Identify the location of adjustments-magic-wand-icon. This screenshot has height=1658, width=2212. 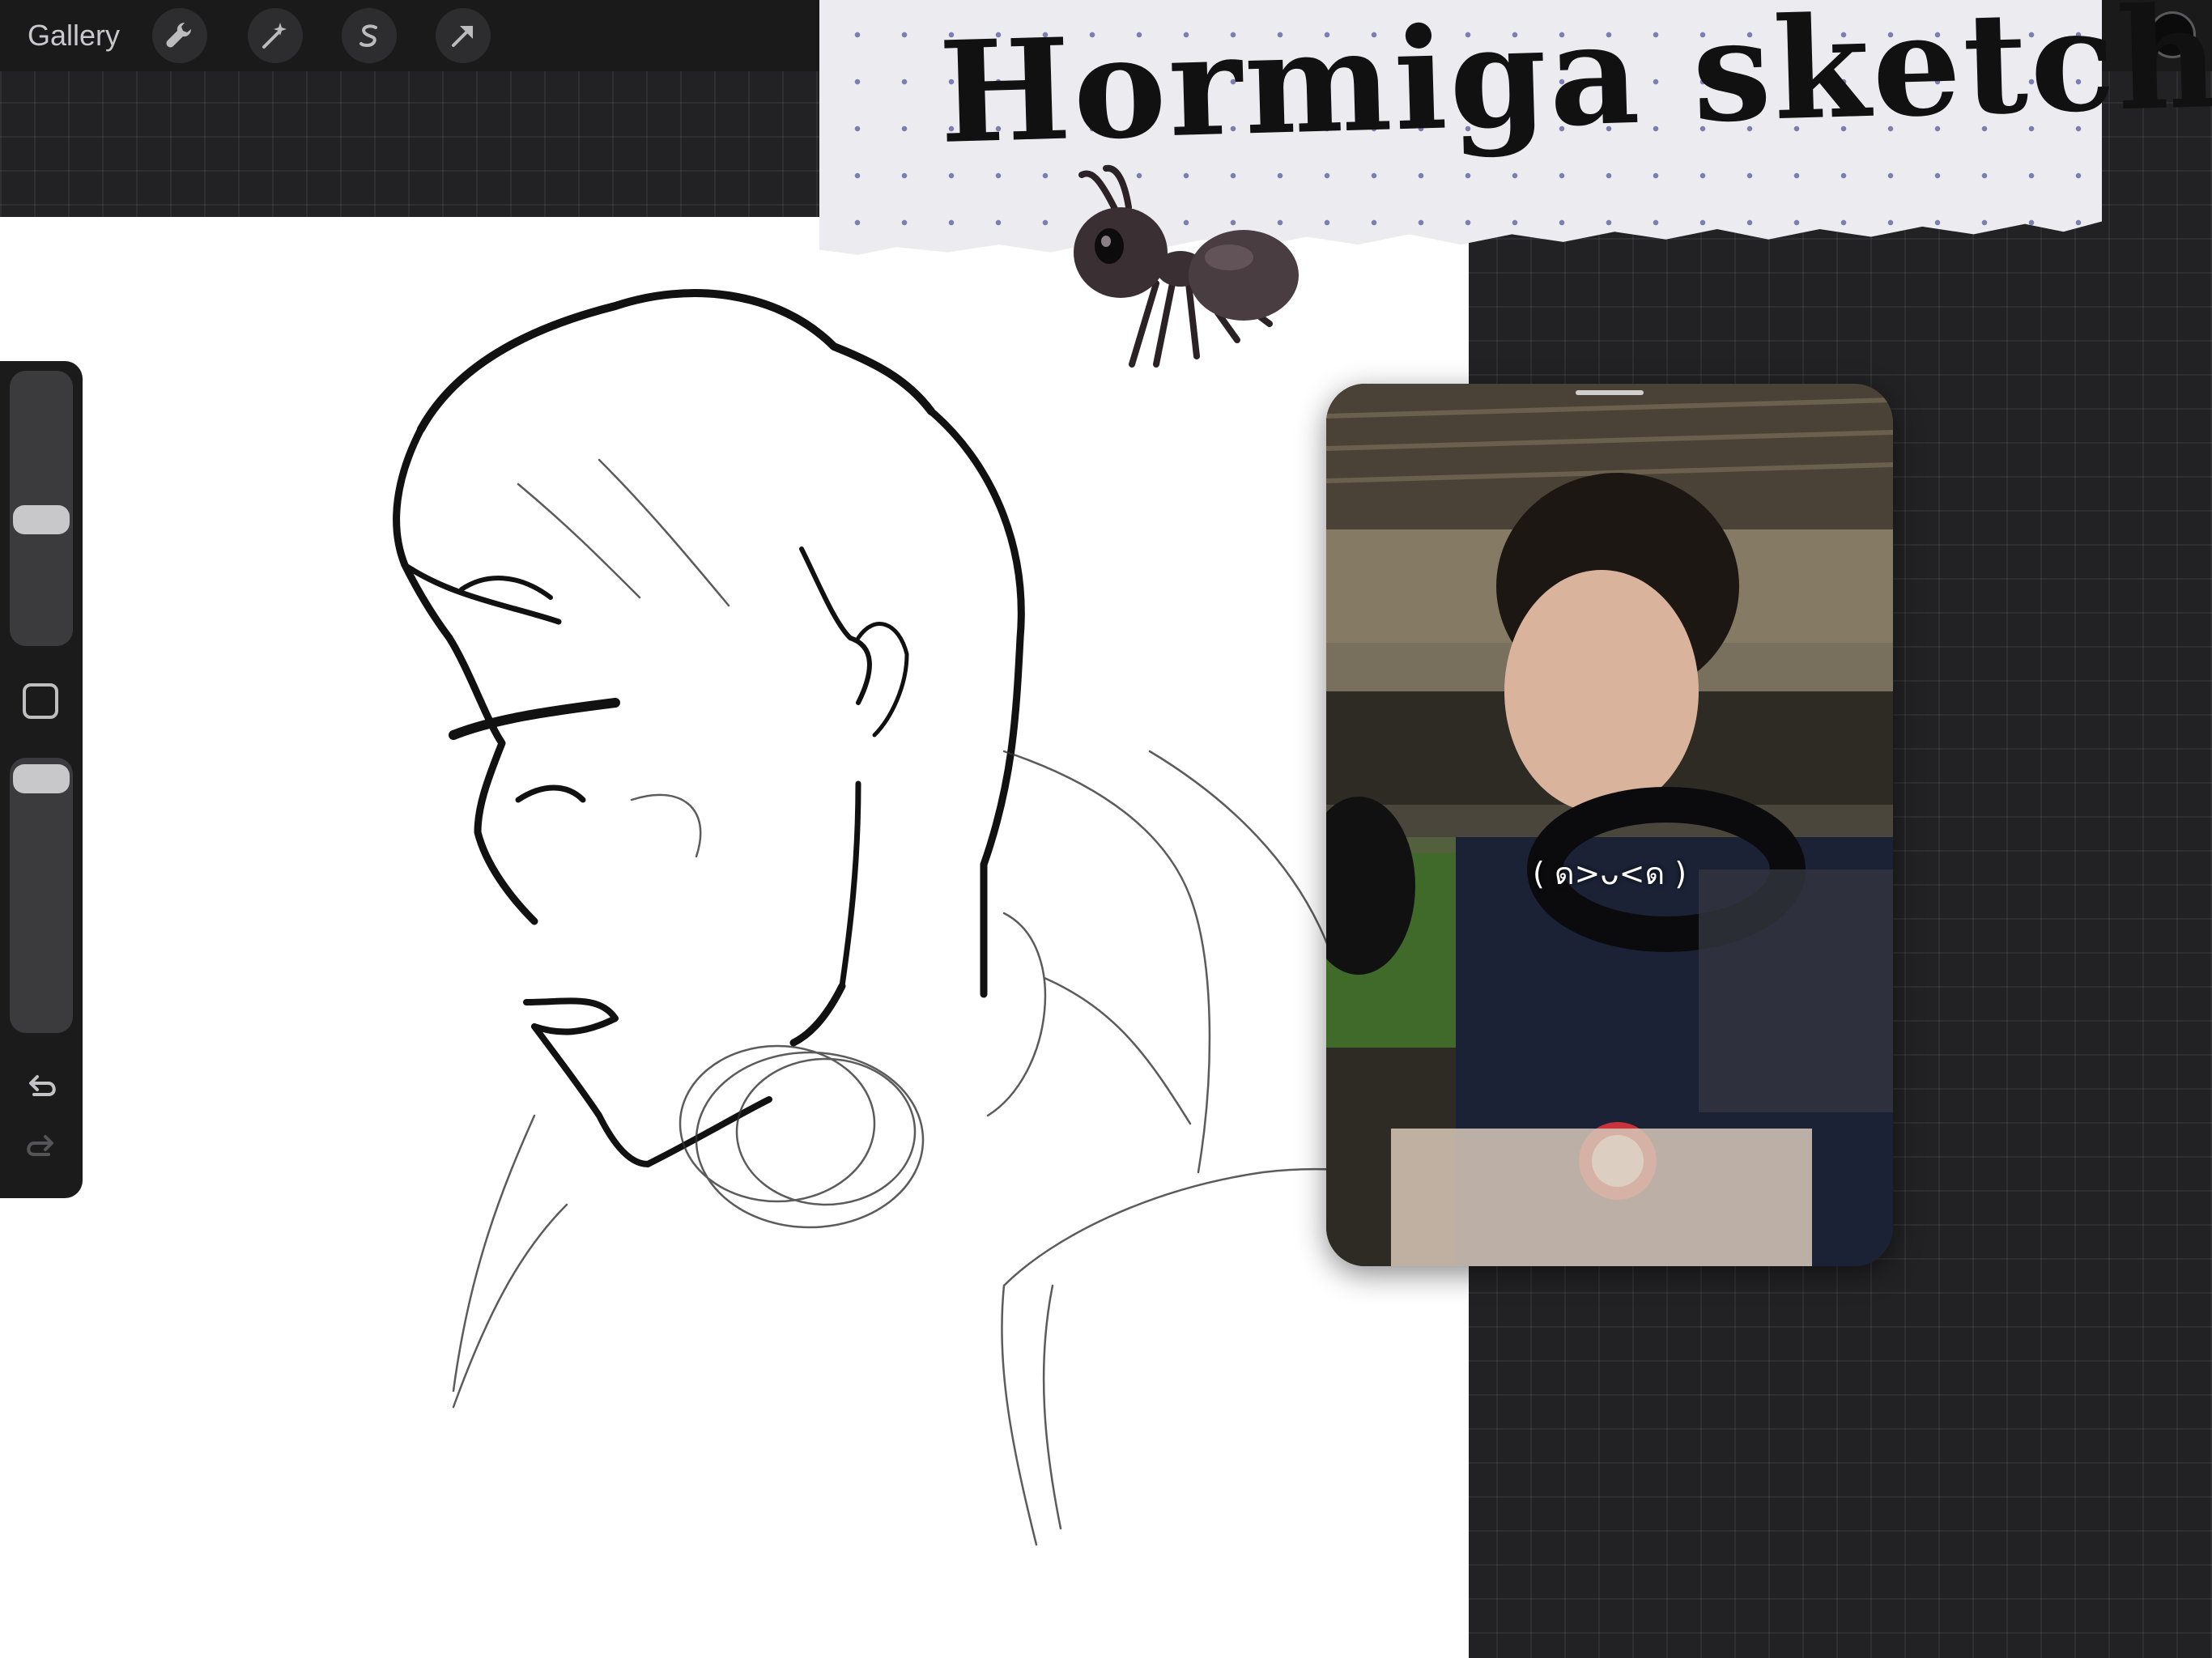
(276, 35).